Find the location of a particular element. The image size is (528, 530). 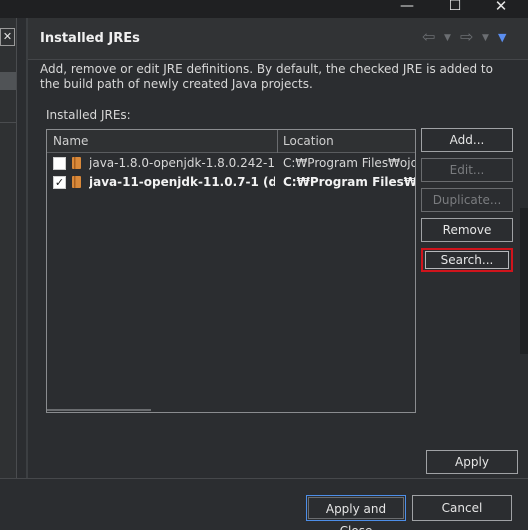

jre-name-cell: java-11-openjdk-11.0.7-1 (def is located at coordinates (182, 182).